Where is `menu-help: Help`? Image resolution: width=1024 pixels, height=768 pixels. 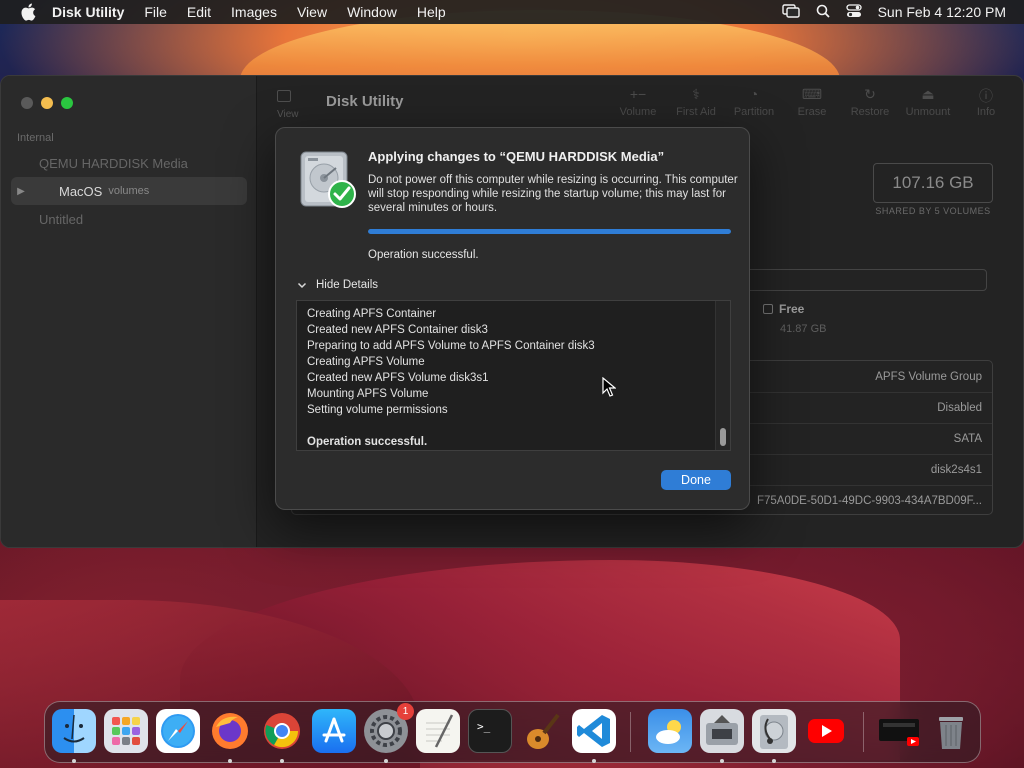
menu-help: Help is located at coordinates (431, 12).